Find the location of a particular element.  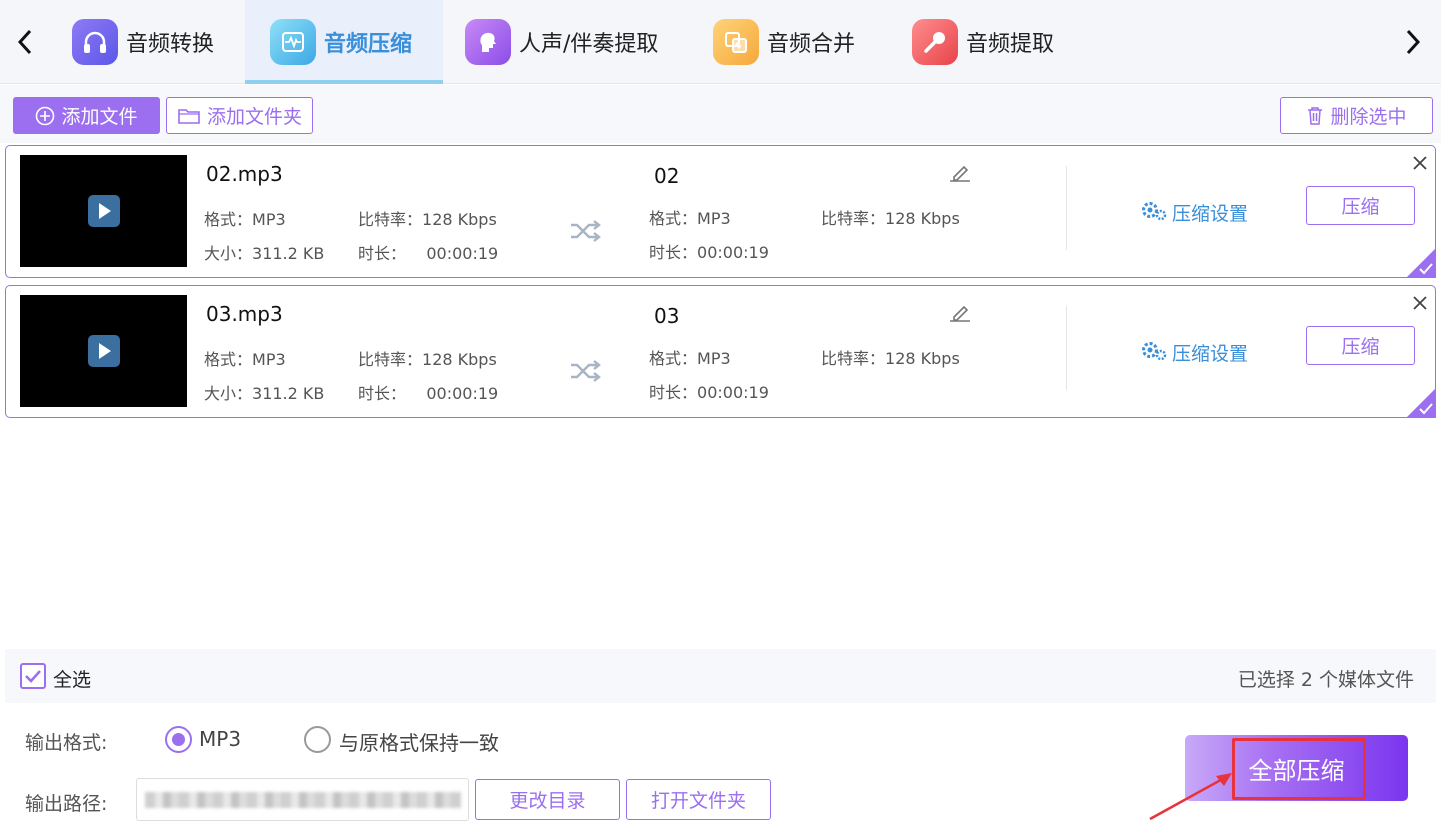

add-file-label: 添加文件 is located at coordinates (99, 117).